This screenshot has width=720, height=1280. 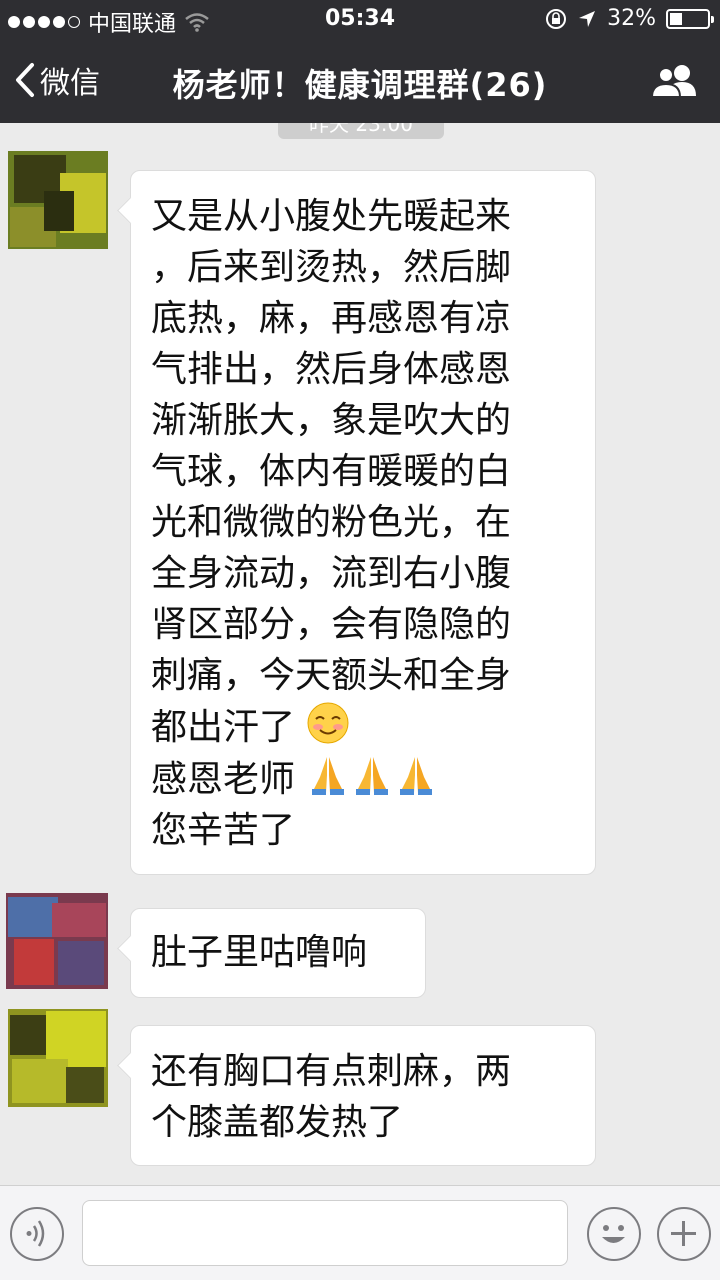 I want to click on plus-icon, so click(x=683, y=1233).